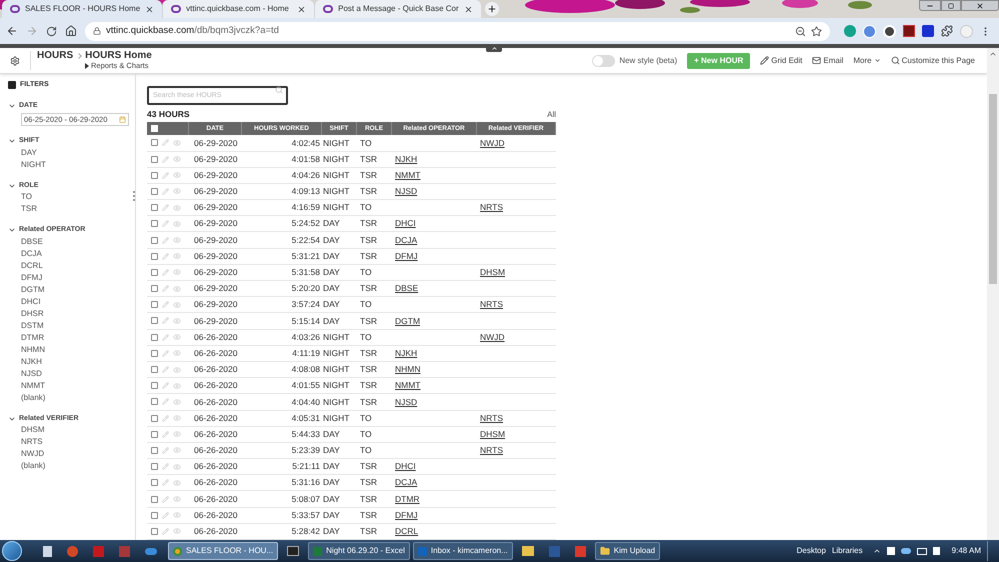 The height and width of the screenshot is (562, 999). What do you see at coordinates (993, 54) in the screenshot?
I see `scroll-up-icon` at bounding box center [993, 54].